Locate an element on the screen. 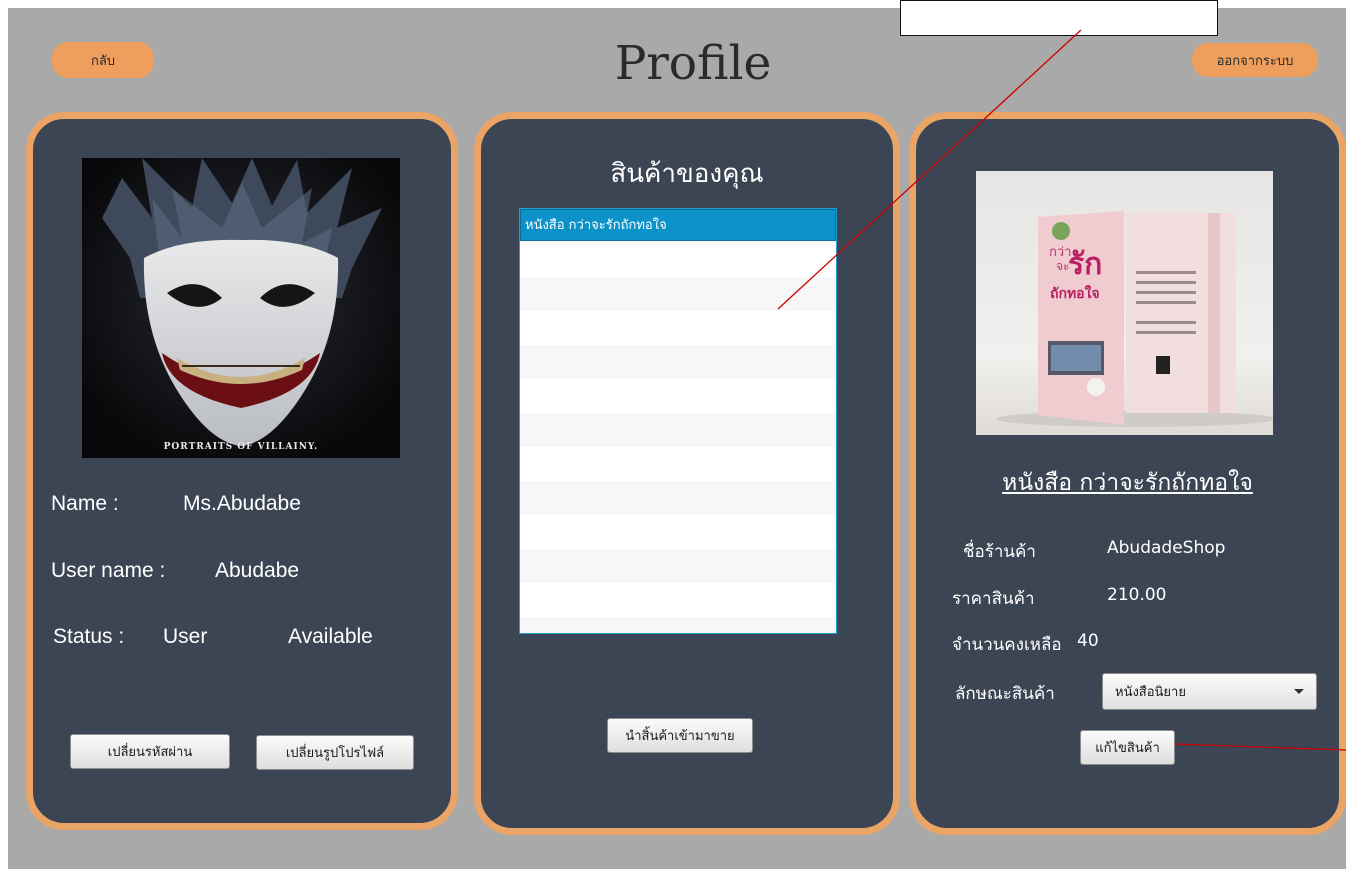 The height and width of the screenshot is (869, 1346). price-label: ราคาสินค้า is located at coordinates (993, 599).